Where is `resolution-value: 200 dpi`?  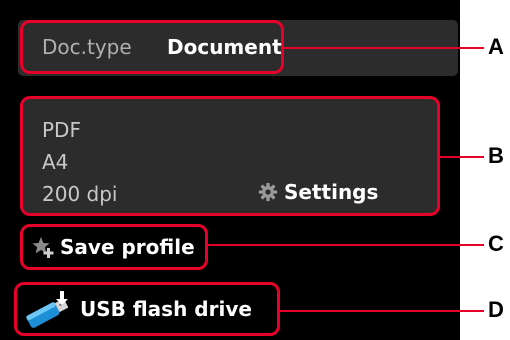 resolution-value: 200 dpi is located at coordinates (80, 194).